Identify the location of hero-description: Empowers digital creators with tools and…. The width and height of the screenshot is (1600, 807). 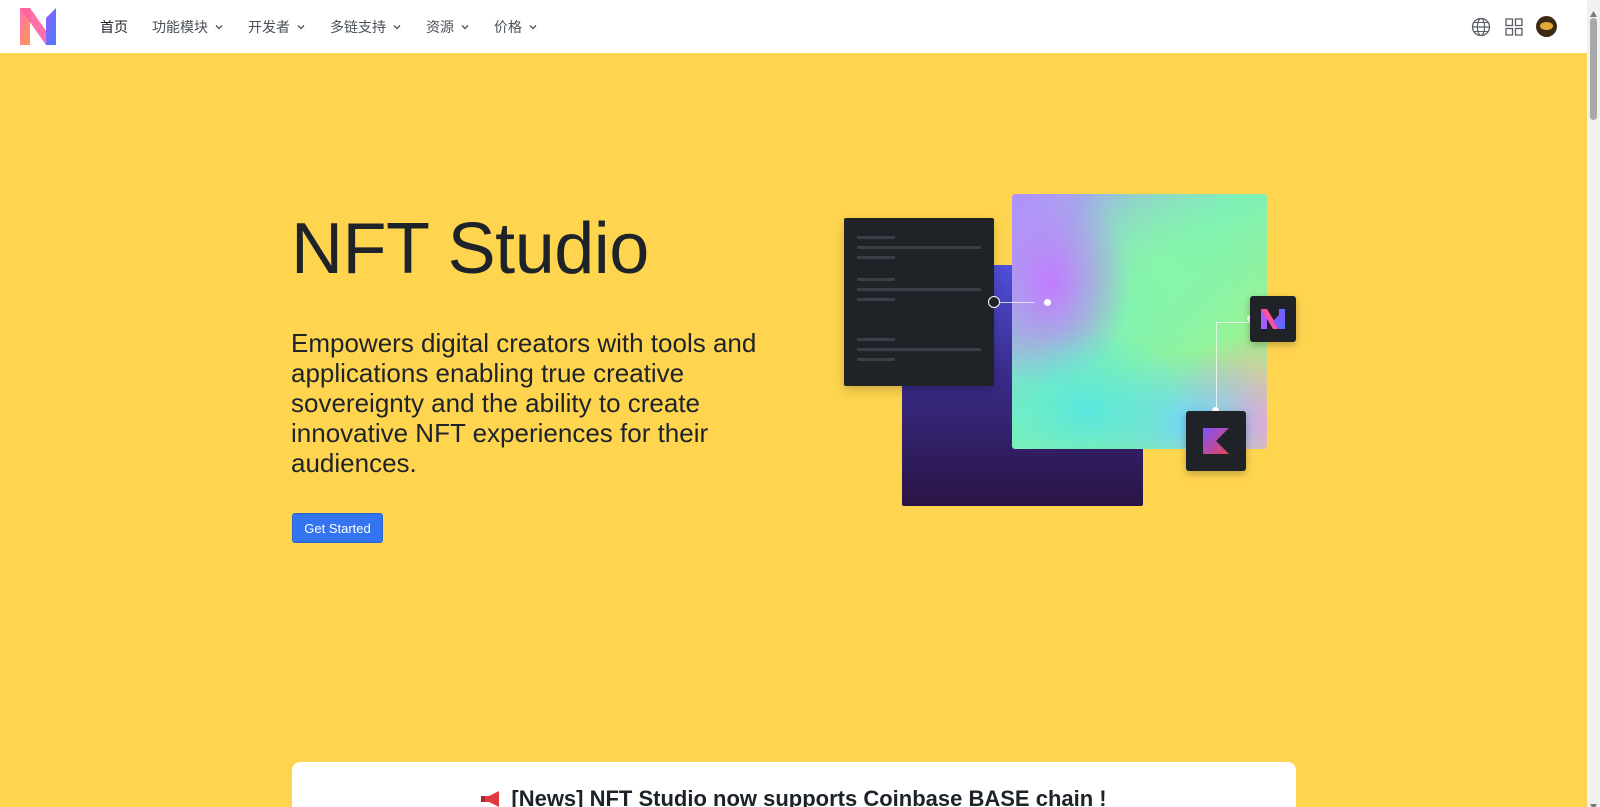
(524, 403).